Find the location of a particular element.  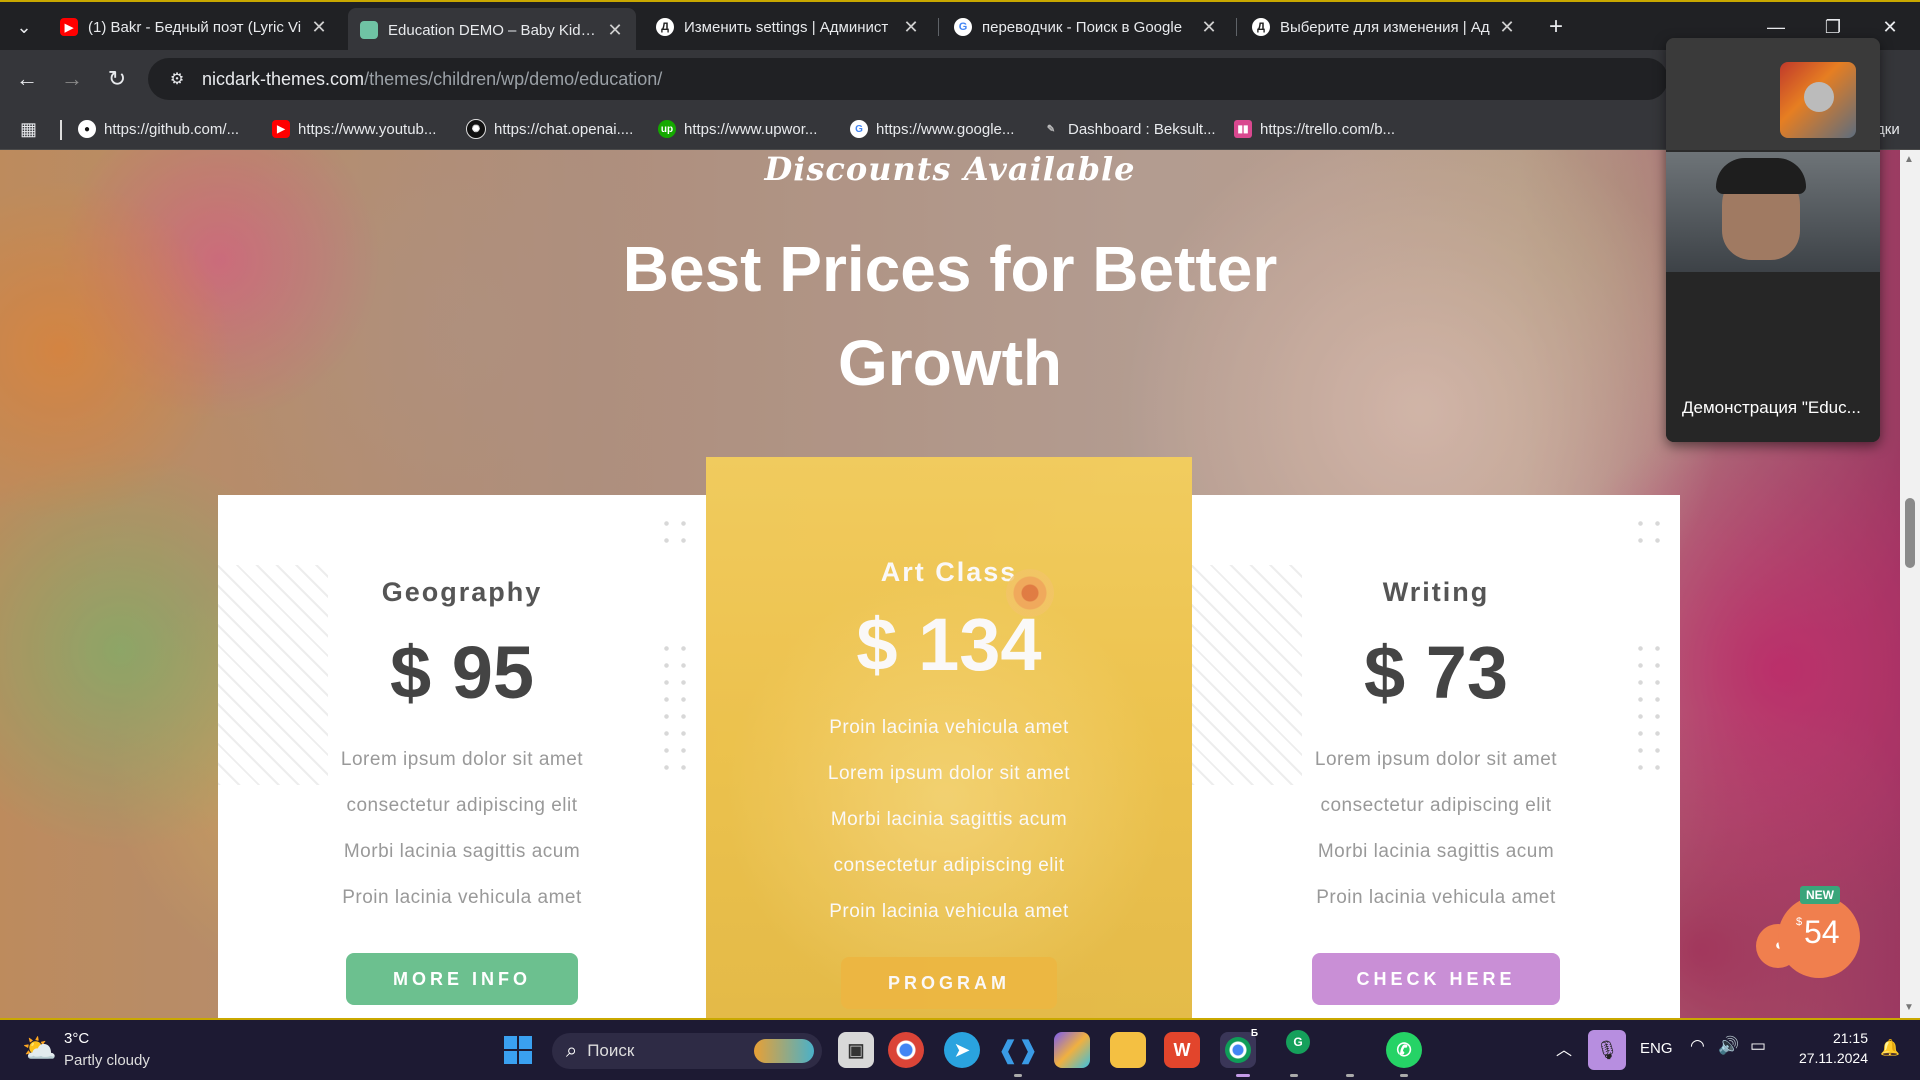

user-icon is located at coordinates (1819, 97).